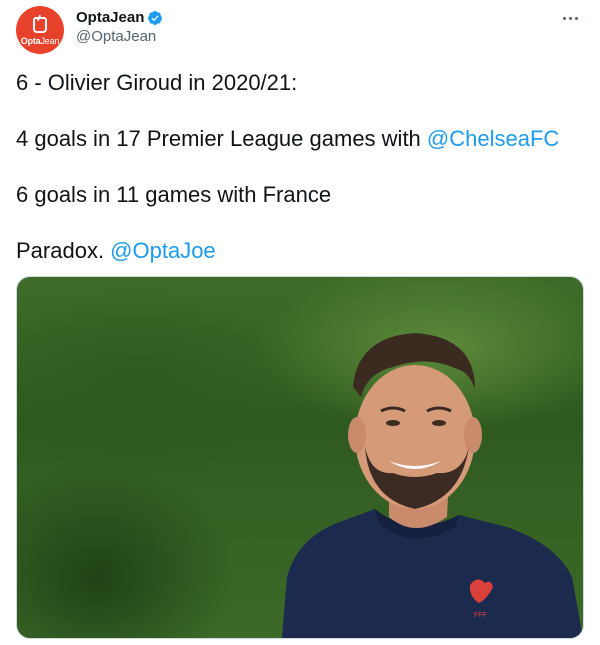 This screenshot has width=600, height=645. I want to click on more-options-button, so click(570, 18).